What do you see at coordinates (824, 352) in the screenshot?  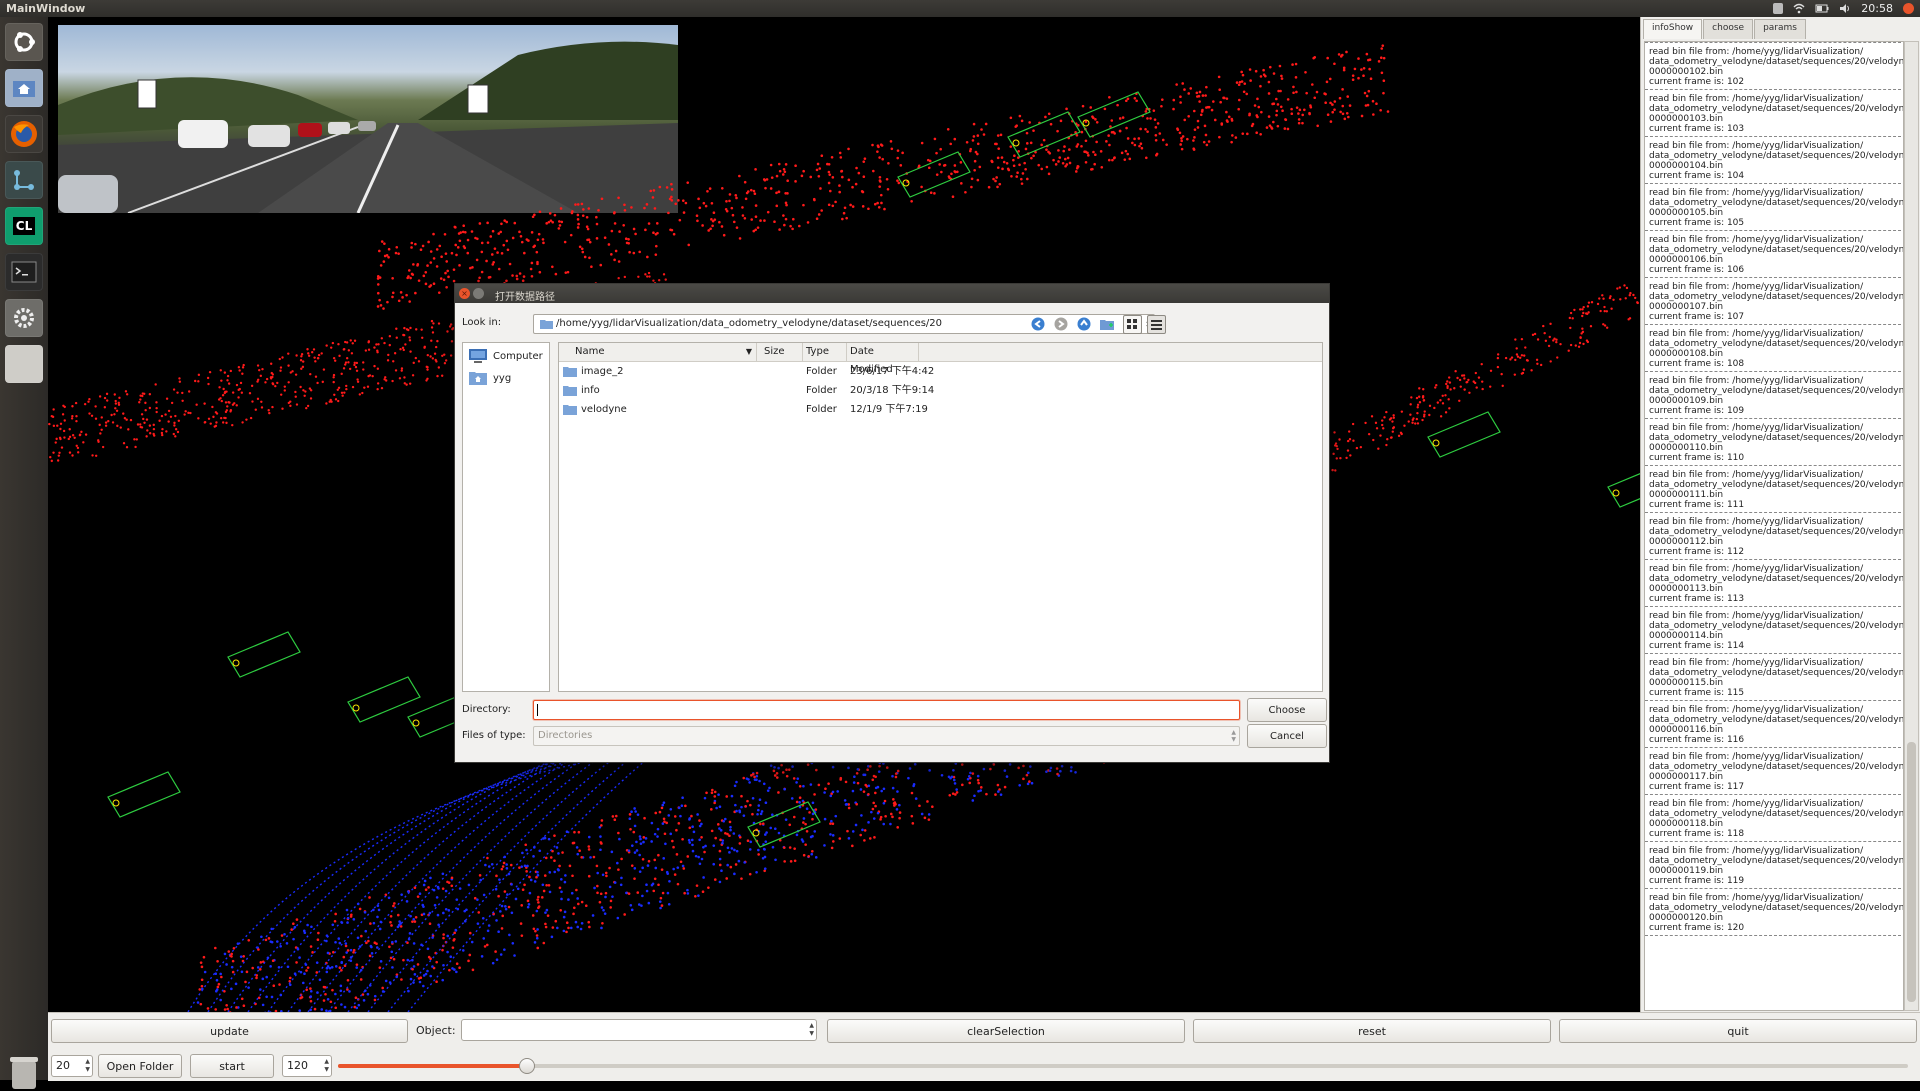 I see `column-type: Type` at bounding box center [824, 352].